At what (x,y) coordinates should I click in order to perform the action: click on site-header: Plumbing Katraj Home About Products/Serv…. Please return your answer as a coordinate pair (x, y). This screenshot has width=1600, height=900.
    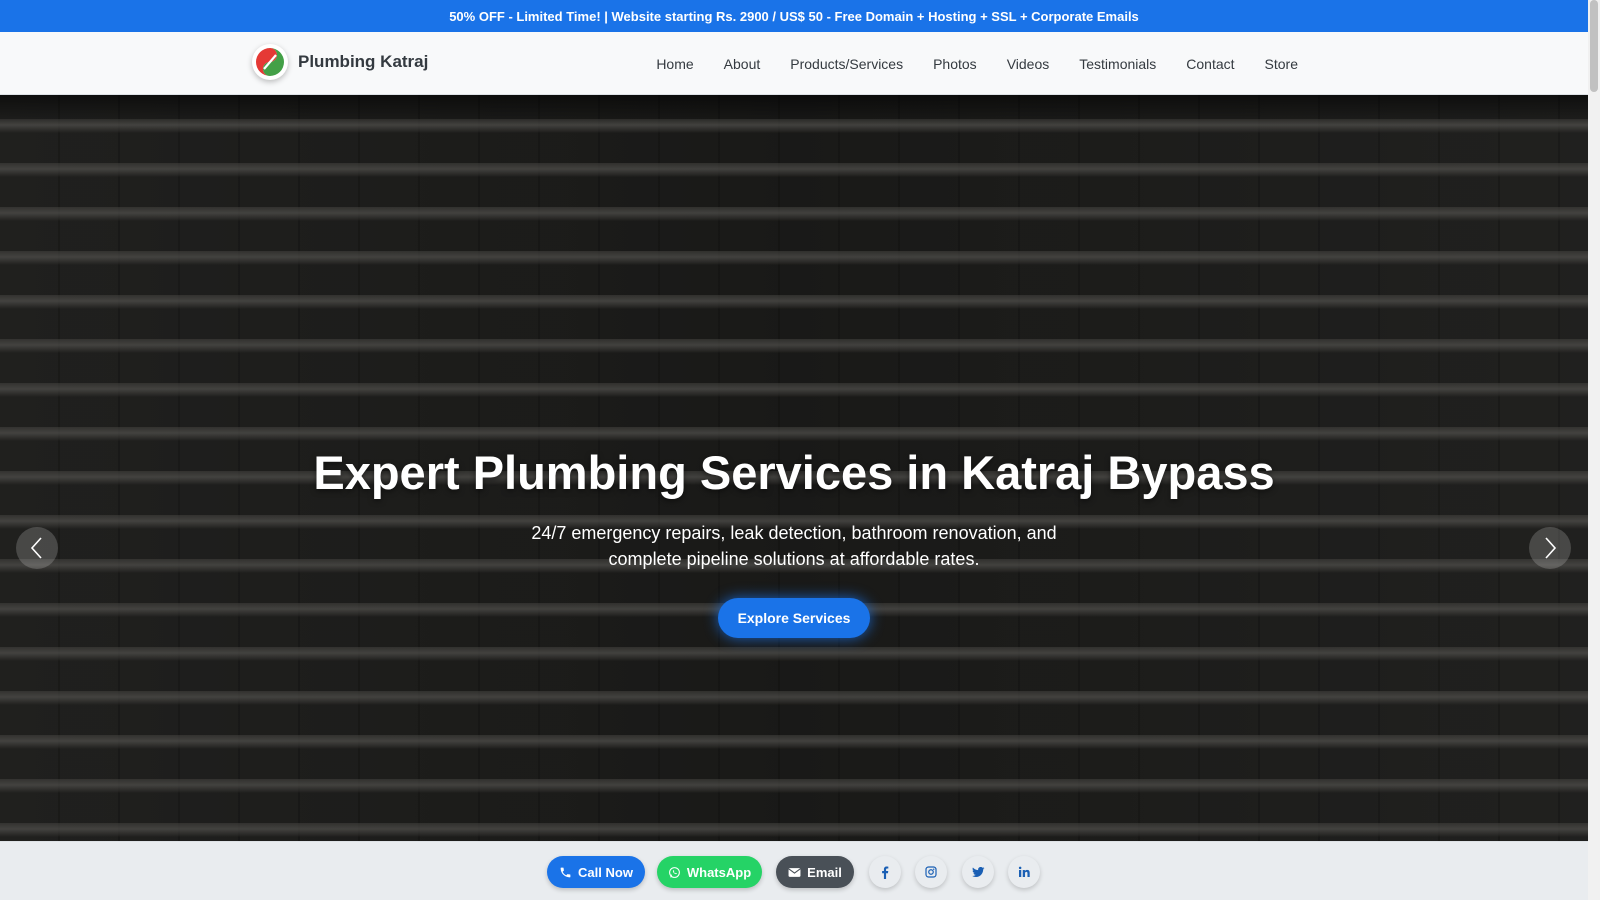
    Looking at the image, I should click on (794, 63).